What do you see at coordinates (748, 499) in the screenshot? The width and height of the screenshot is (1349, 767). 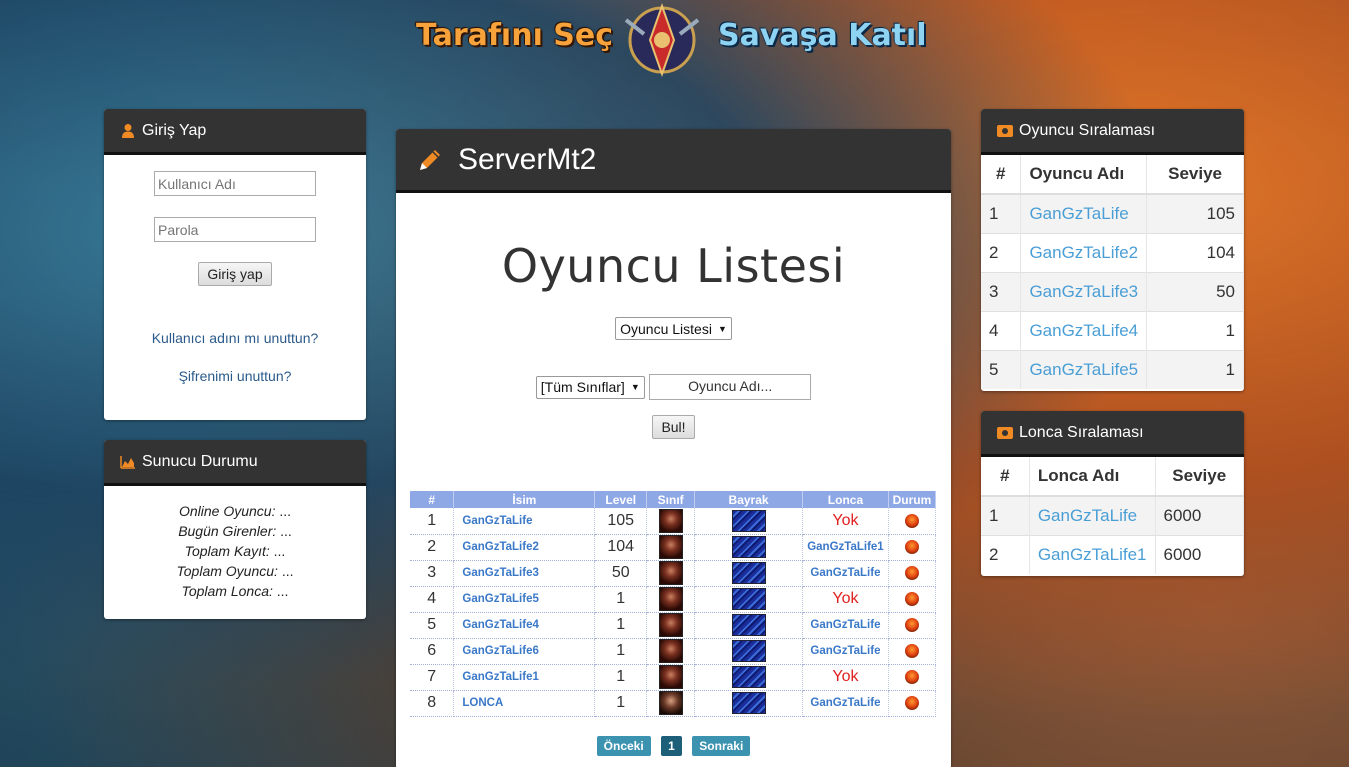 I see `col-flag: Bayrak` at bounding box center [748, 499].